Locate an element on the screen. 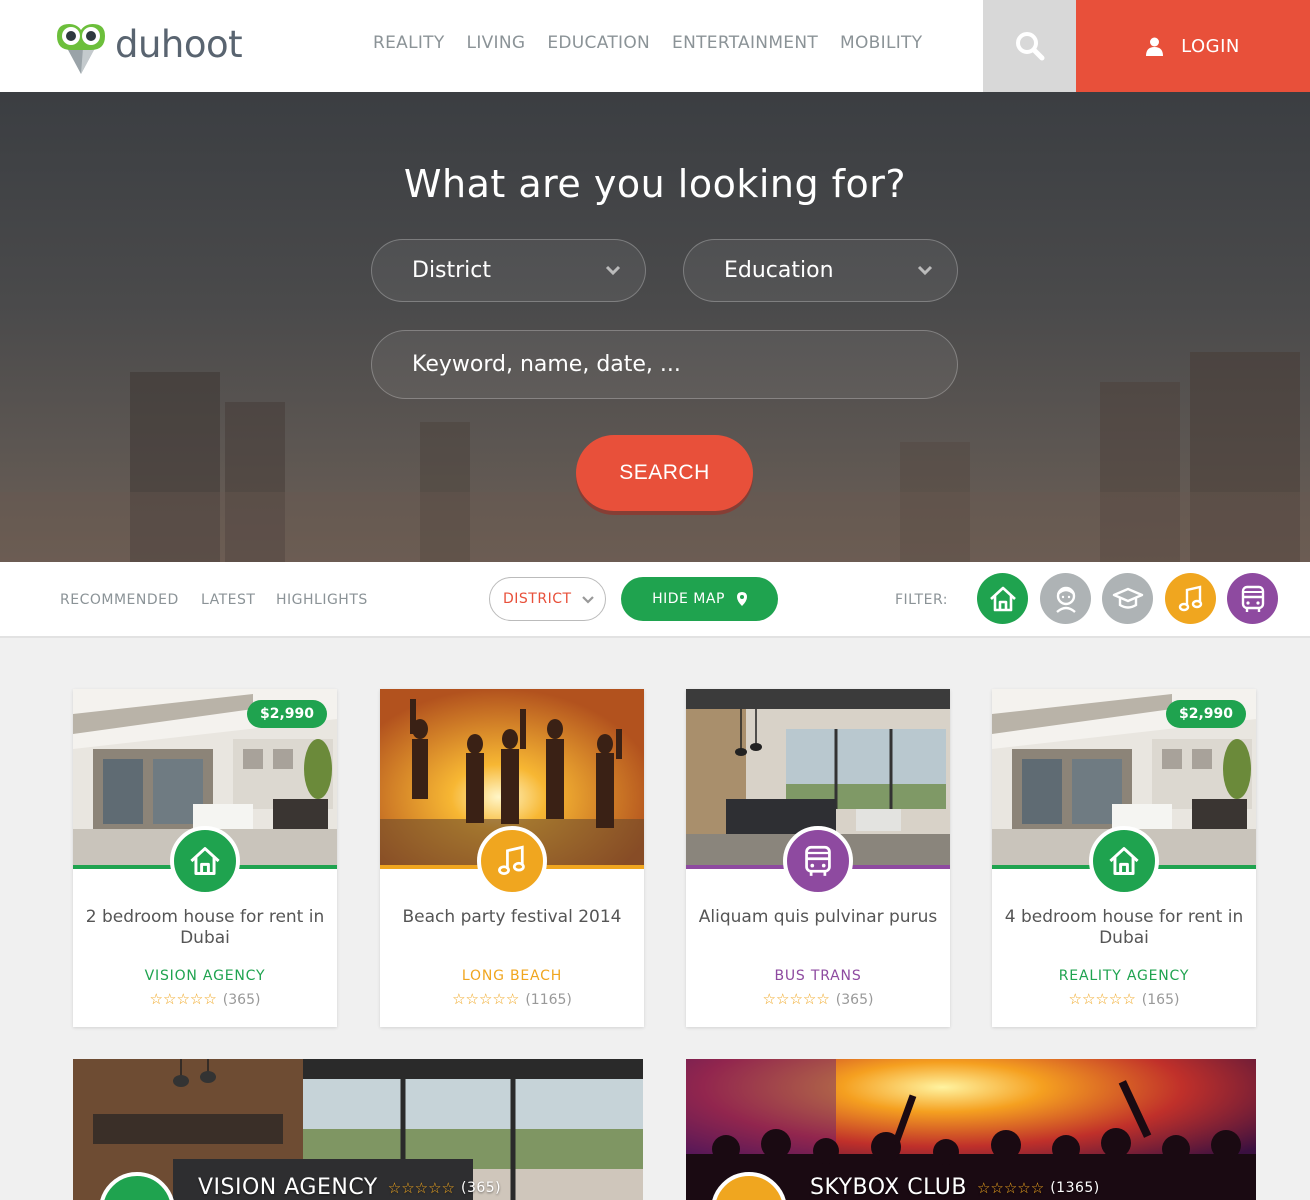  person-icon is located at coordinates (1065, 599).